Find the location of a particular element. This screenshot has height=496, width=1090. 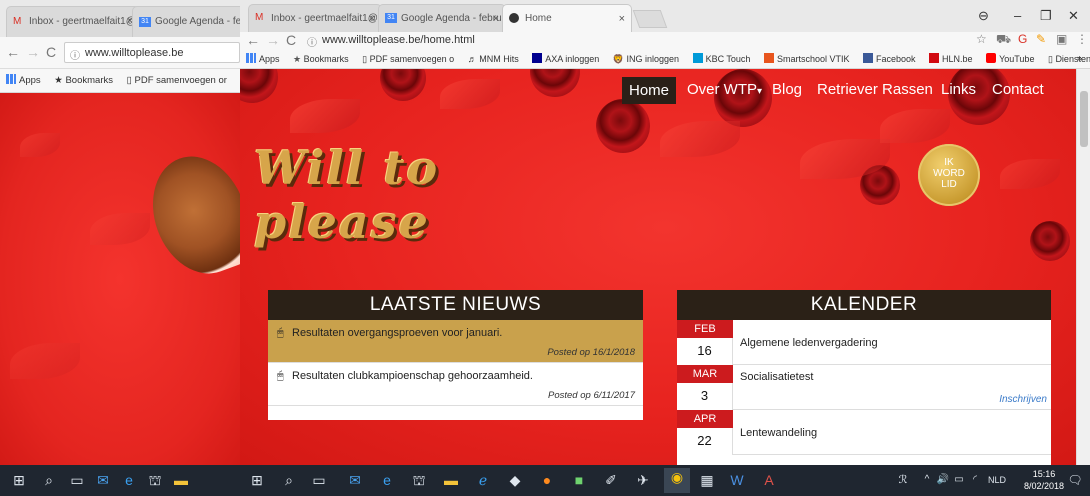

nav-home: Home is located at coordinates (649, 90).